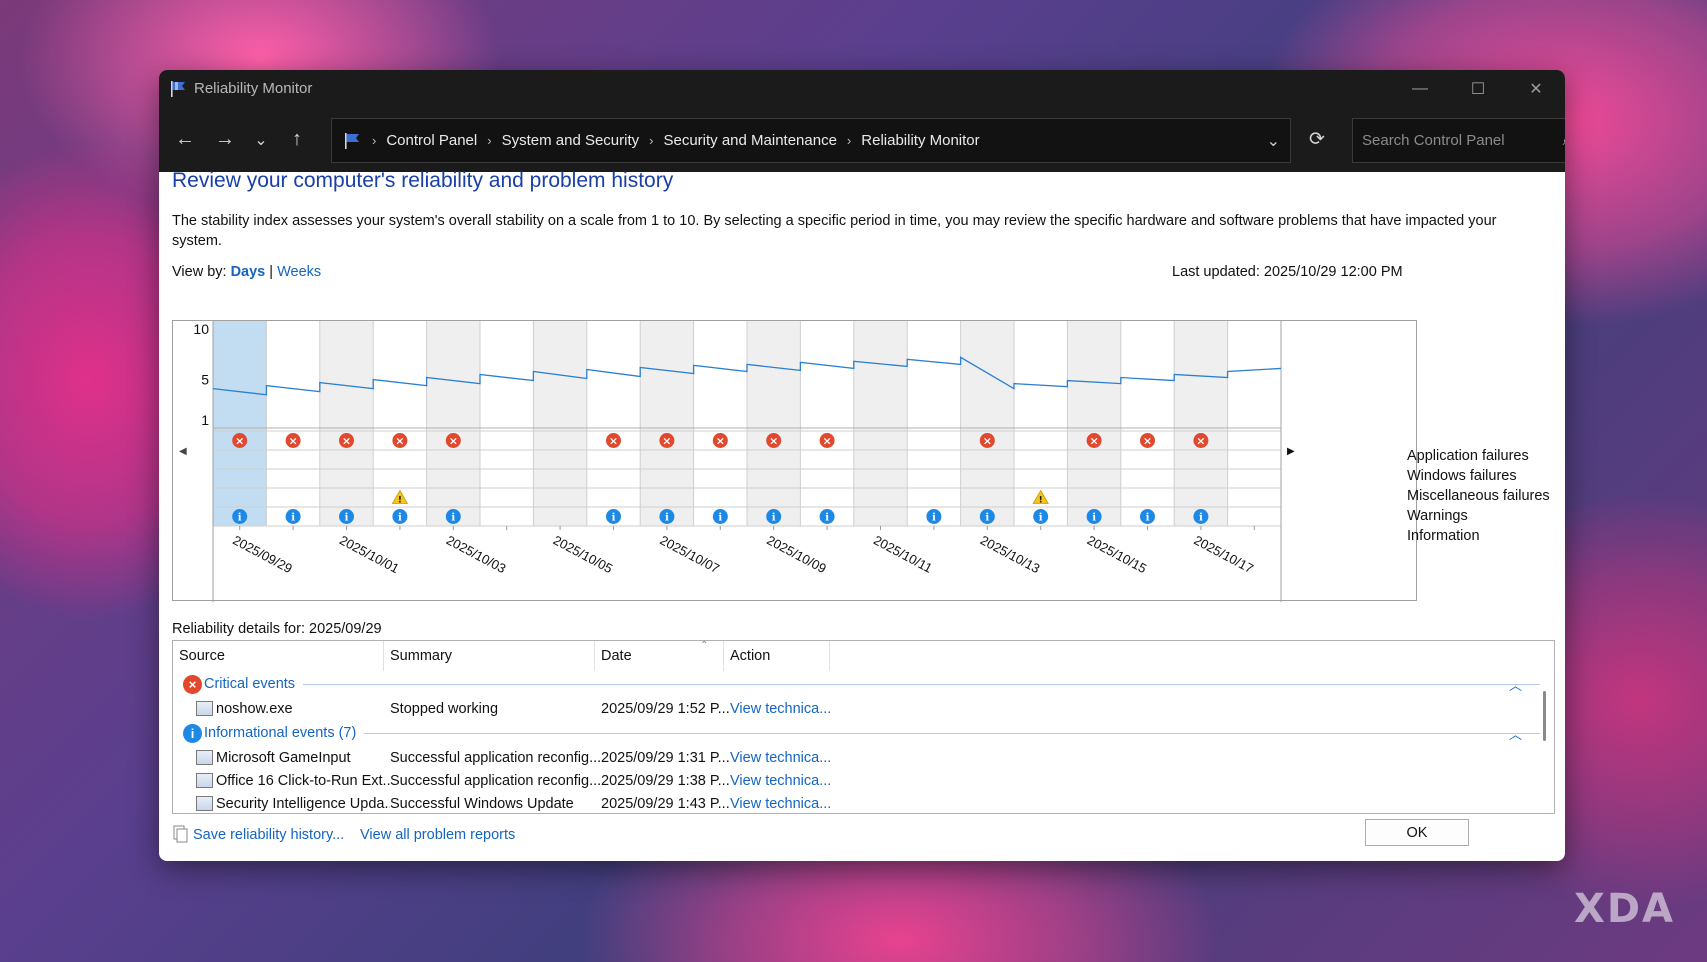  What do you see at coordinates (863, 684) in the screenshot?
I see `group-critical-events: × Critical events ︿` at bounding box center [863, 684].